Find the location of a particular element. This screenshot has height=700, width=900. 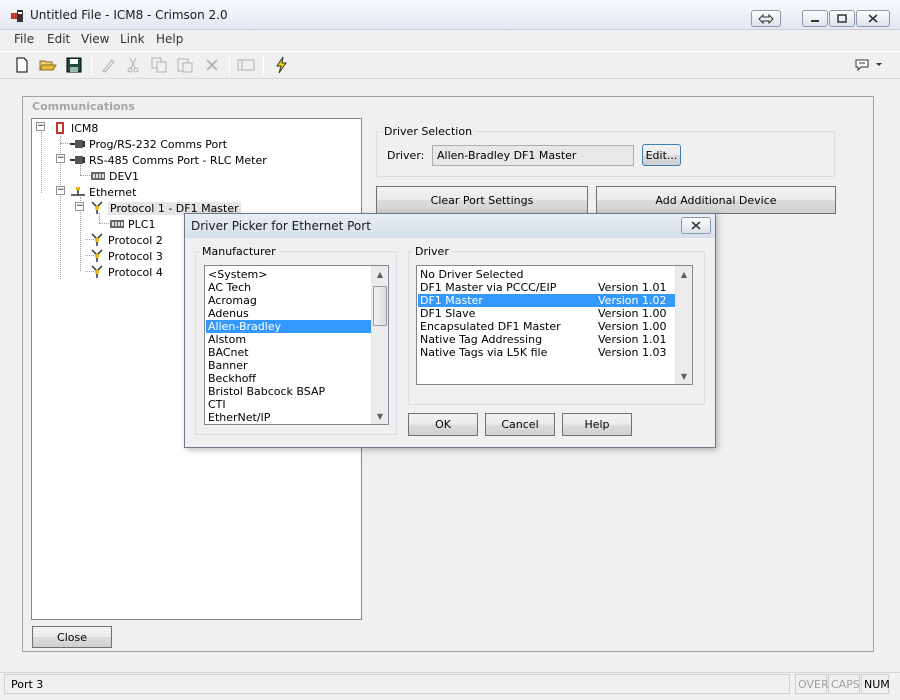

driver-row: Native Tags via L5K file Version 1.03 is located at coordinates (546, 352).